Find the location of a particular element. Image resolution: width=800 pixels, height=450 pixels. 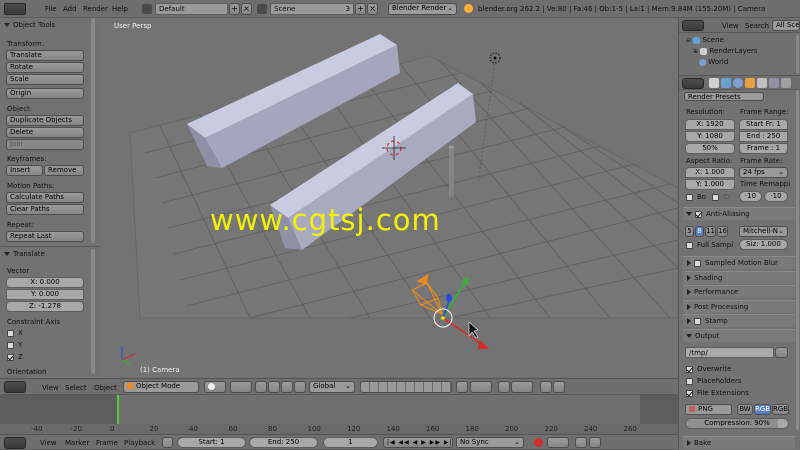

frame-step-property: Frame : 1 is located at coordinates (763, 148).